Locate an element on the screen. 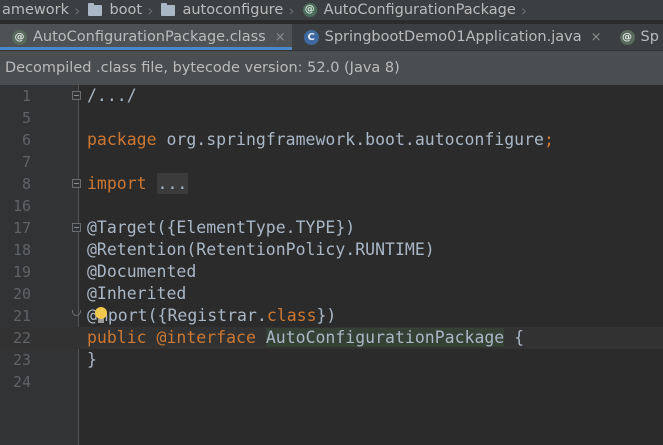 The height and width of the screenshot is (445, 663). keyword: class is located at coordinates (291, 315).